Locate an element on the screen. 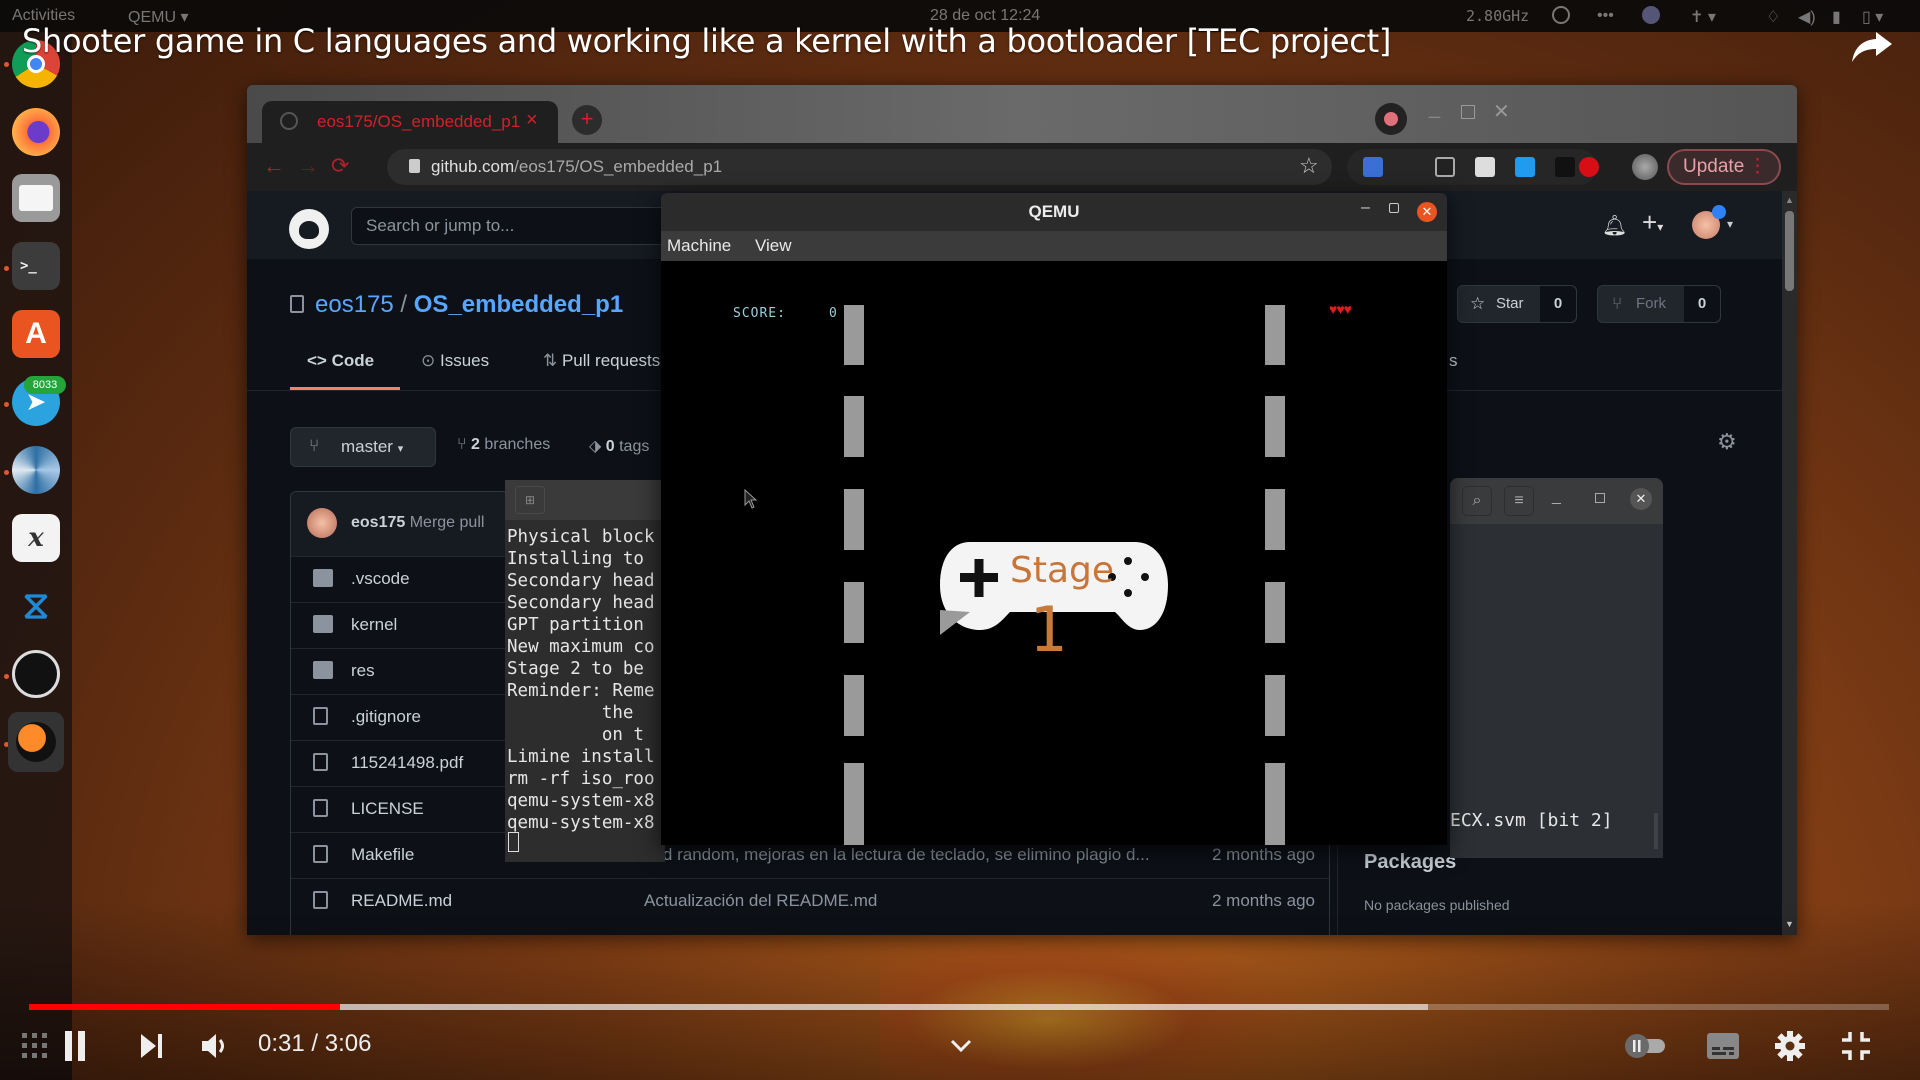  file-name-link: .vscode is located at coordinates (380, 579).